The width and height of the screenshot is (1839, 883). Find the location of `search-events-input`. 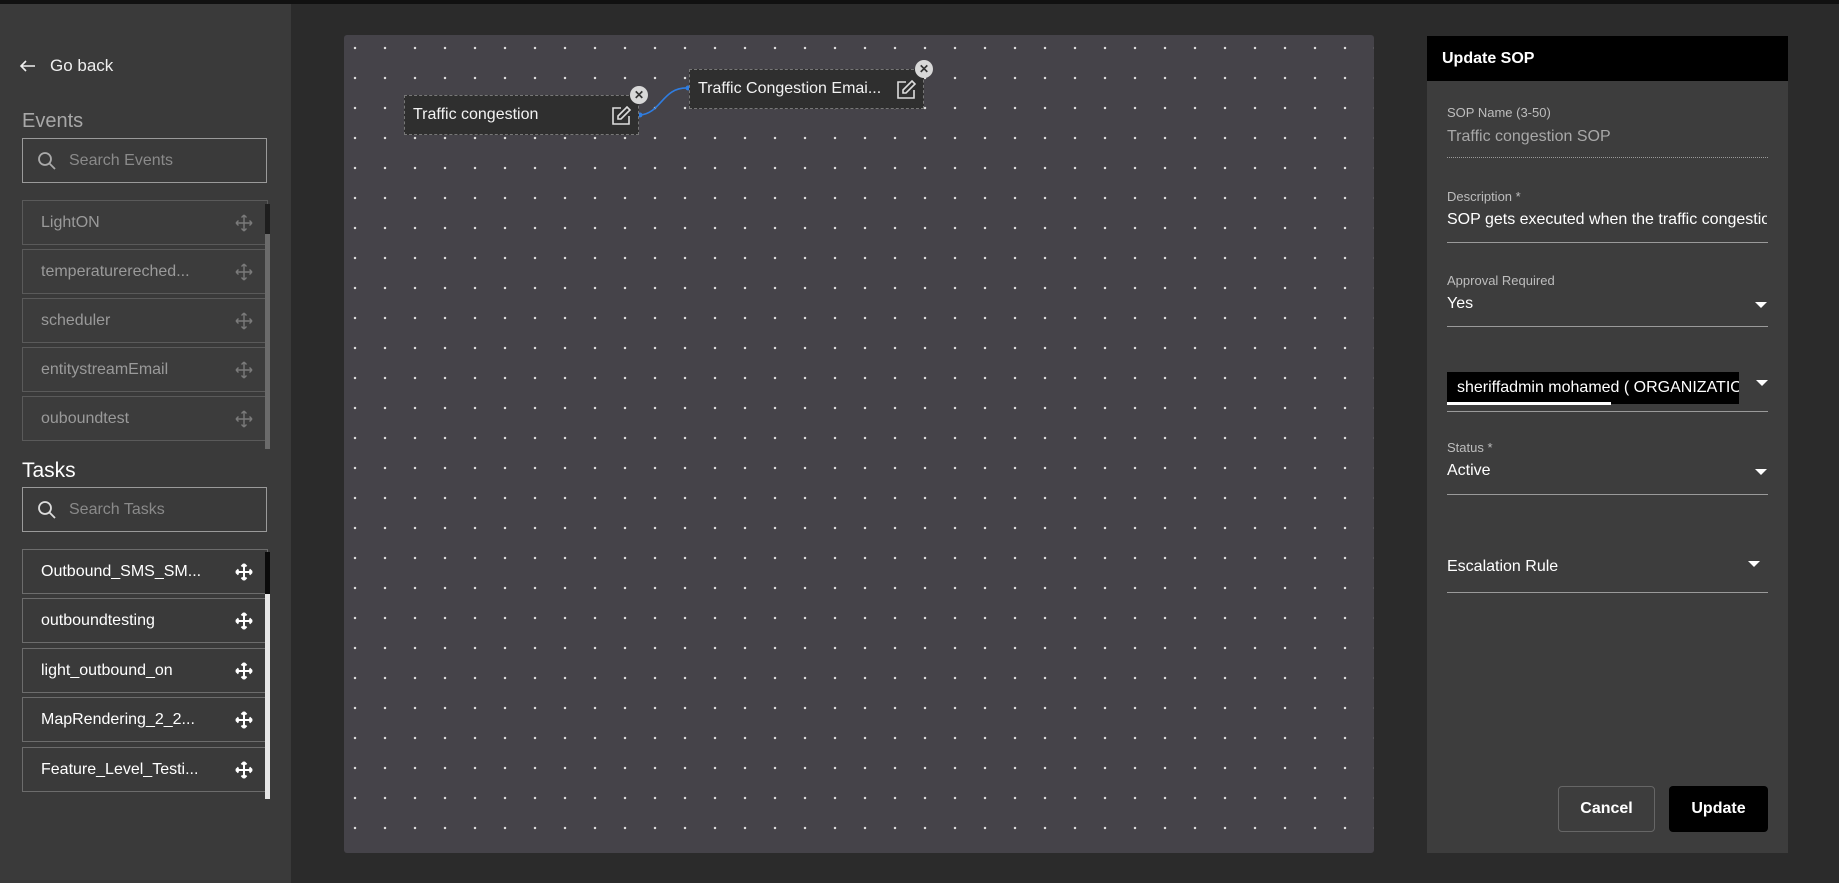

search-events-input is located at coordinates (159, 160).